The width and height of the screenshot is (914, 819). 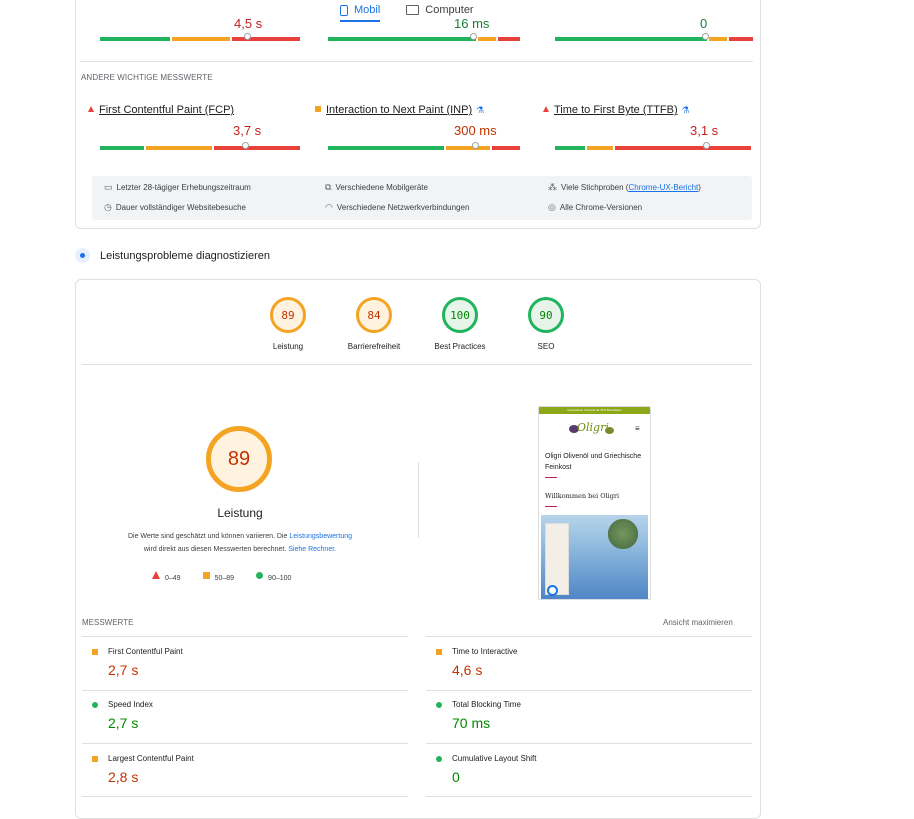 What do you see at coordinates (252, 662) in the screenshot?
I see `metric-first-contentful-paint: First Contentful Paint 2,7 s` at bounding box center [252, 662].